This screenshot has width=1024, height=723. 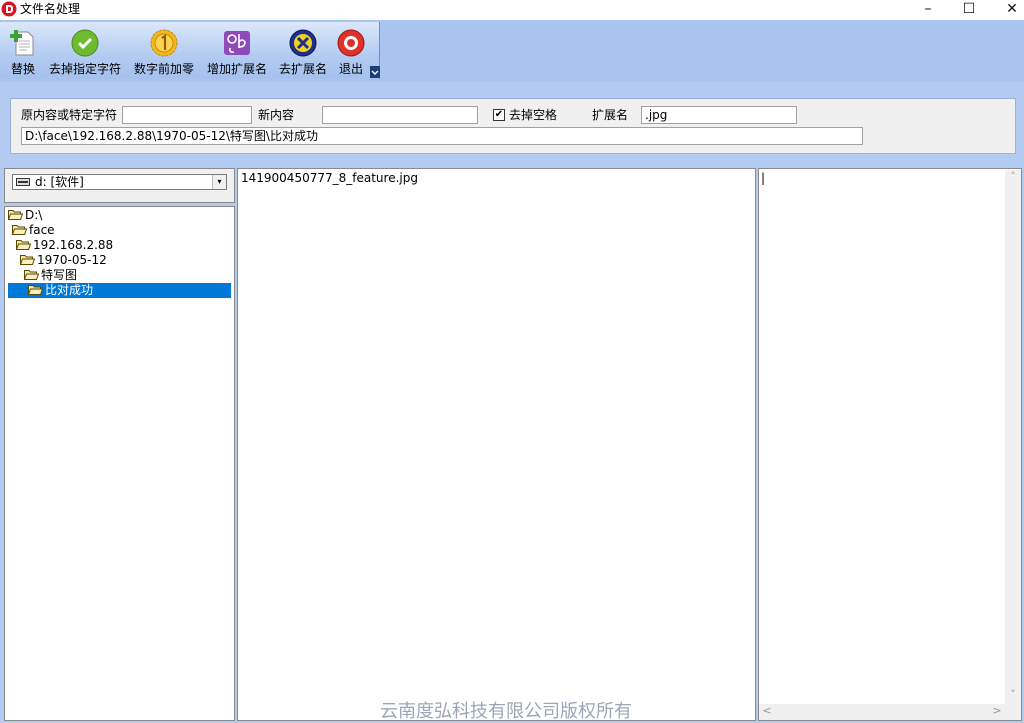 I want to click on chevron-down-icon, so click(x=375, y=72).